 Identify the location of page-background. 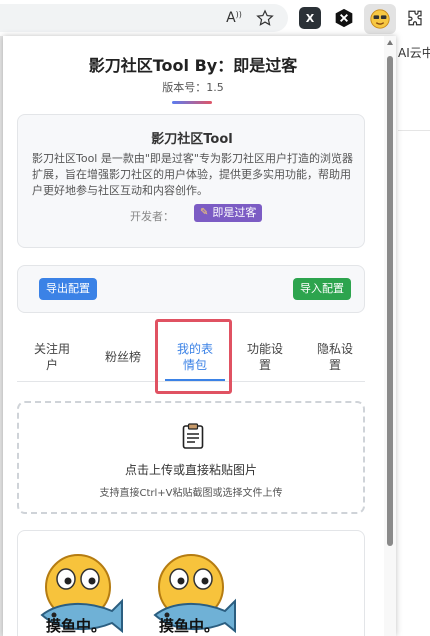
(414, 336).